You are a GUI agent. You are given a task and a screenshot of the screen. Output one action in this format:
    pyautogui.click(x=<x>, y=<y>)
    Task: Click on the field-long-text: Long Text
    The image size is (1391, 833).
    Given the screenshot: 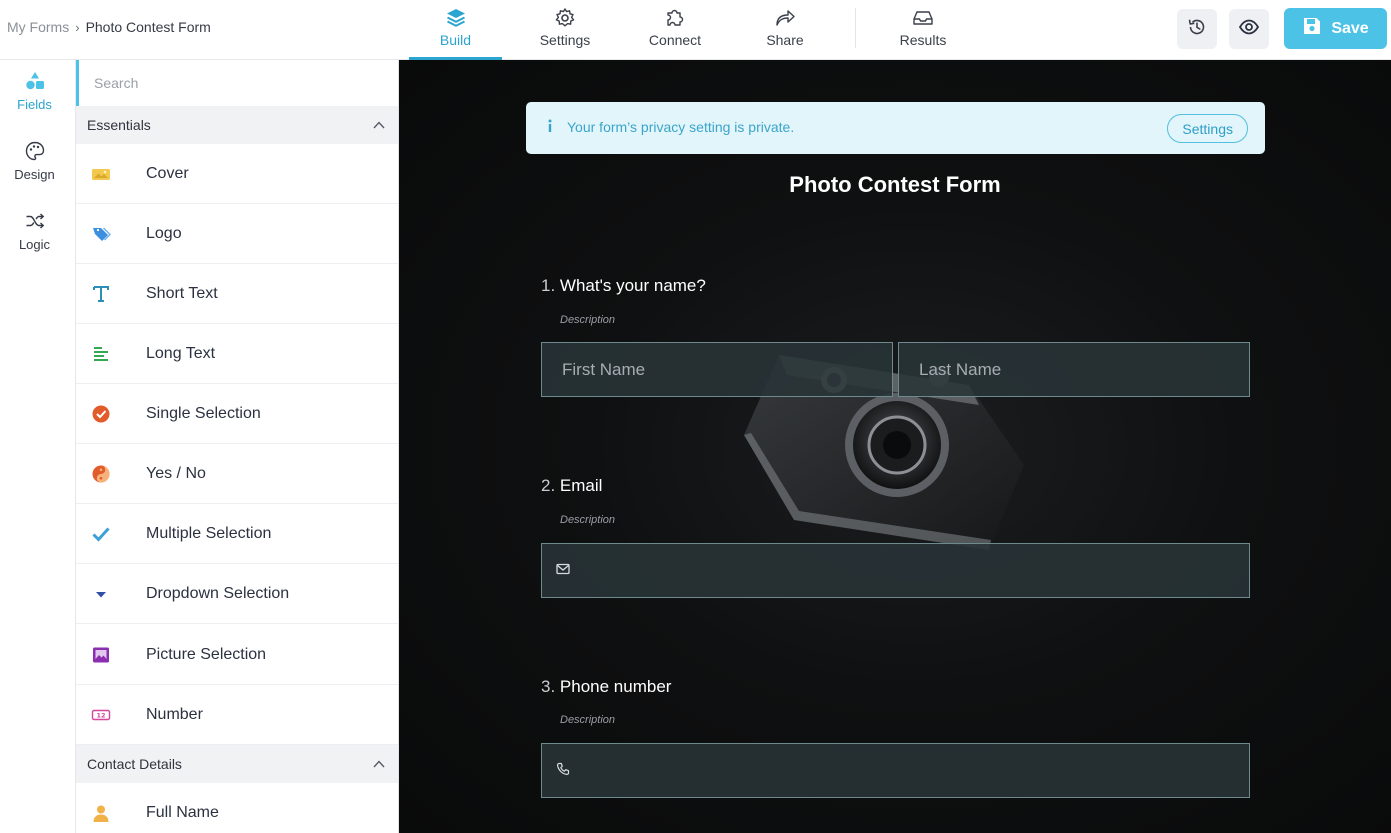 What is the action you would take?
    pyautogui.click(x=237, y=354)
    